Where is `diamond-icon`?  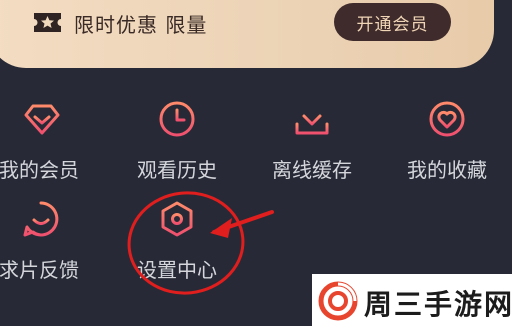 diamond-icon is located at coordinates (42, 119).